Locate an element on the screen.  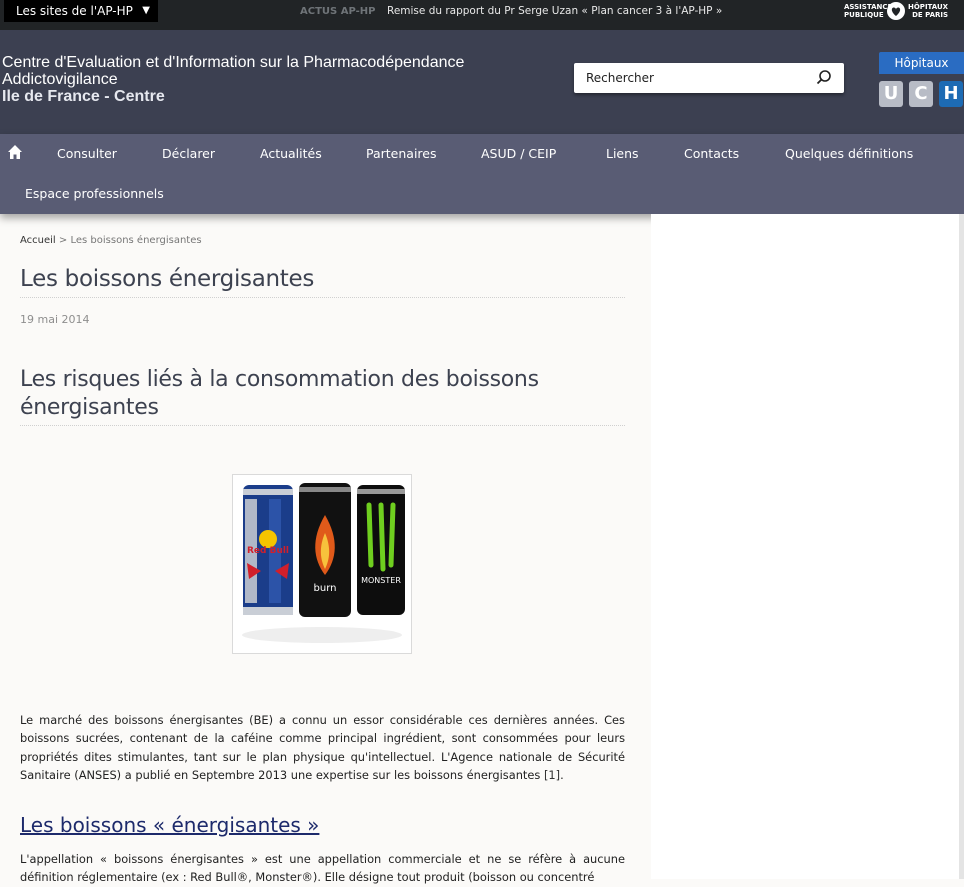
sites-dropdown-button: Les sites de l'AP-HP ▼ is located at coordinates (81, 11).